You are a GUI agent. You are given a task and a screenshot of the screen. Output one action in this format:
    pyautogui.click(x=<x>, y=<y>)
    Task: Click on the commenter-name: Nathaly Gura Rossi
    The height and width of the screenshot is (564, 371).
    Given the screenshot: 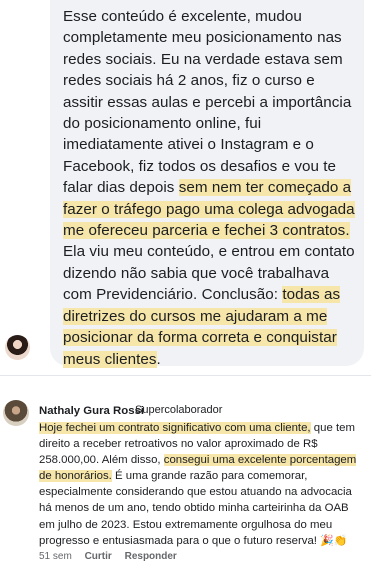 What is the action you would take?
    pyautogui.click(x=91, y=411)
    